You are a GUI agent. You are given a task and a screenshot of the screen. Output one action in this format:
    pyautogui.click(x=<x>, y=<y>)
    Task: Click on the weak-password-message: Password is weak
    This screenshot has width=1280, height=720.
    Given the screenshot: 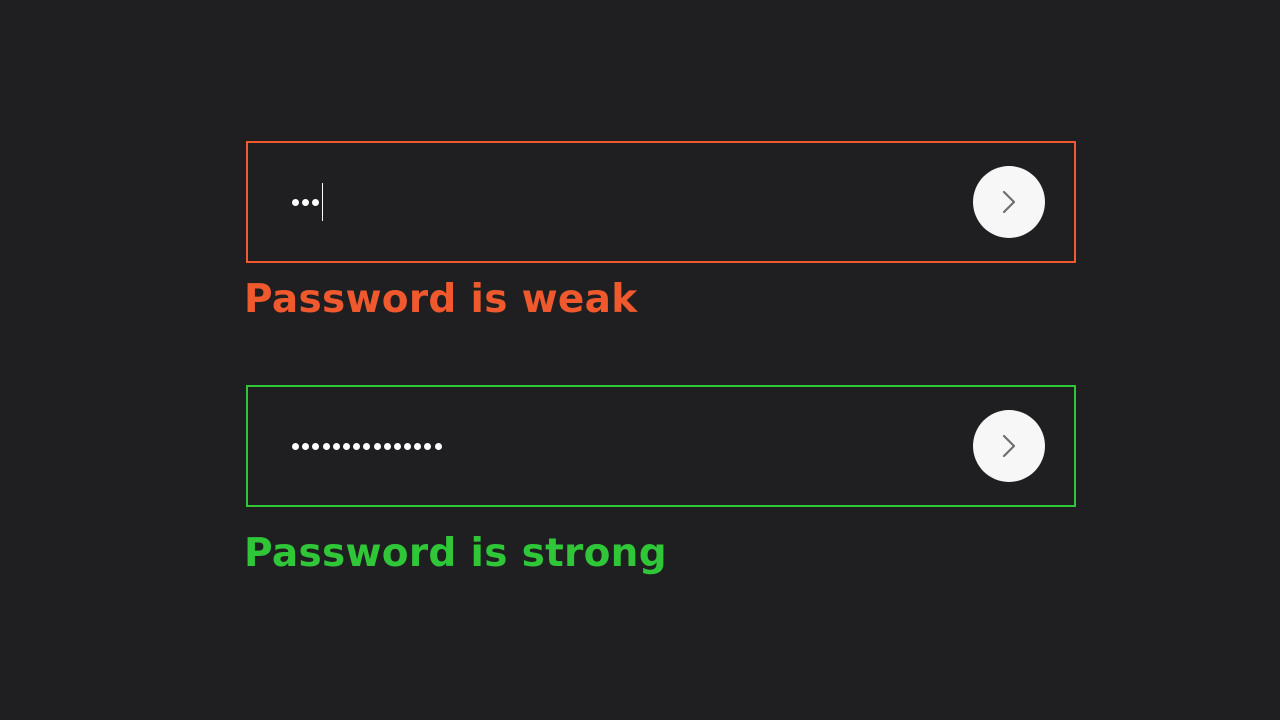 What is the action you would take?
    pyautogui.click(x=441, y=299)
    